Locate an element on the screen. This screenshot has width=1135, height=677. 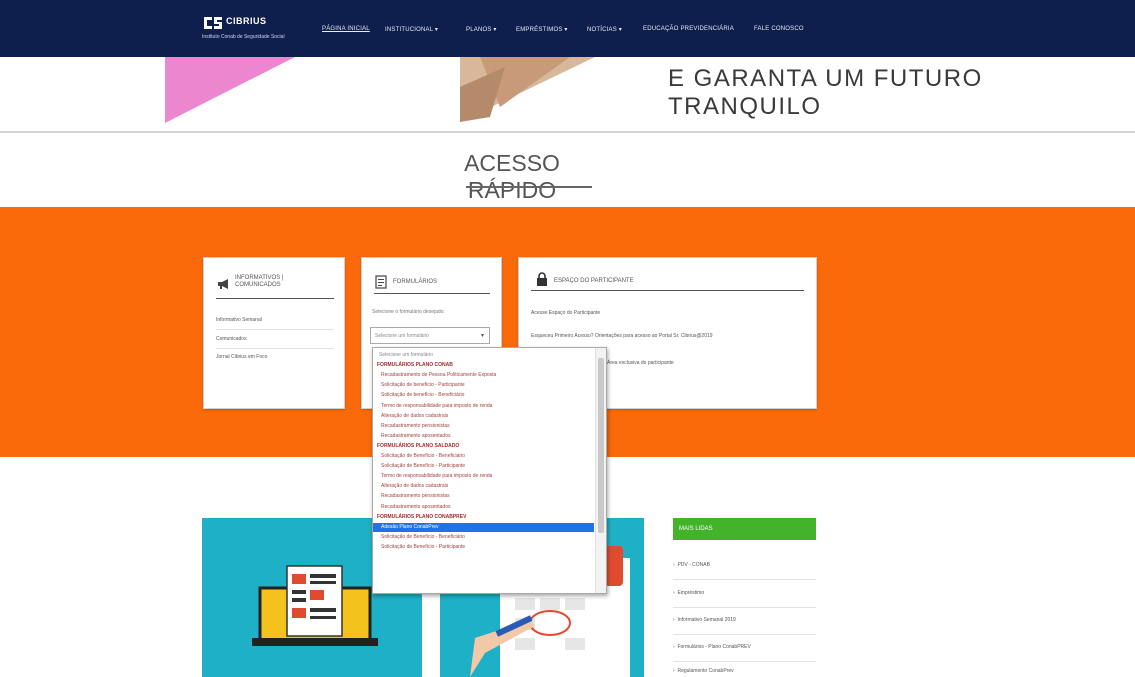
mais-lidas-item-label: Informativo Semanal 2019 is located at coordinates (706, 620).